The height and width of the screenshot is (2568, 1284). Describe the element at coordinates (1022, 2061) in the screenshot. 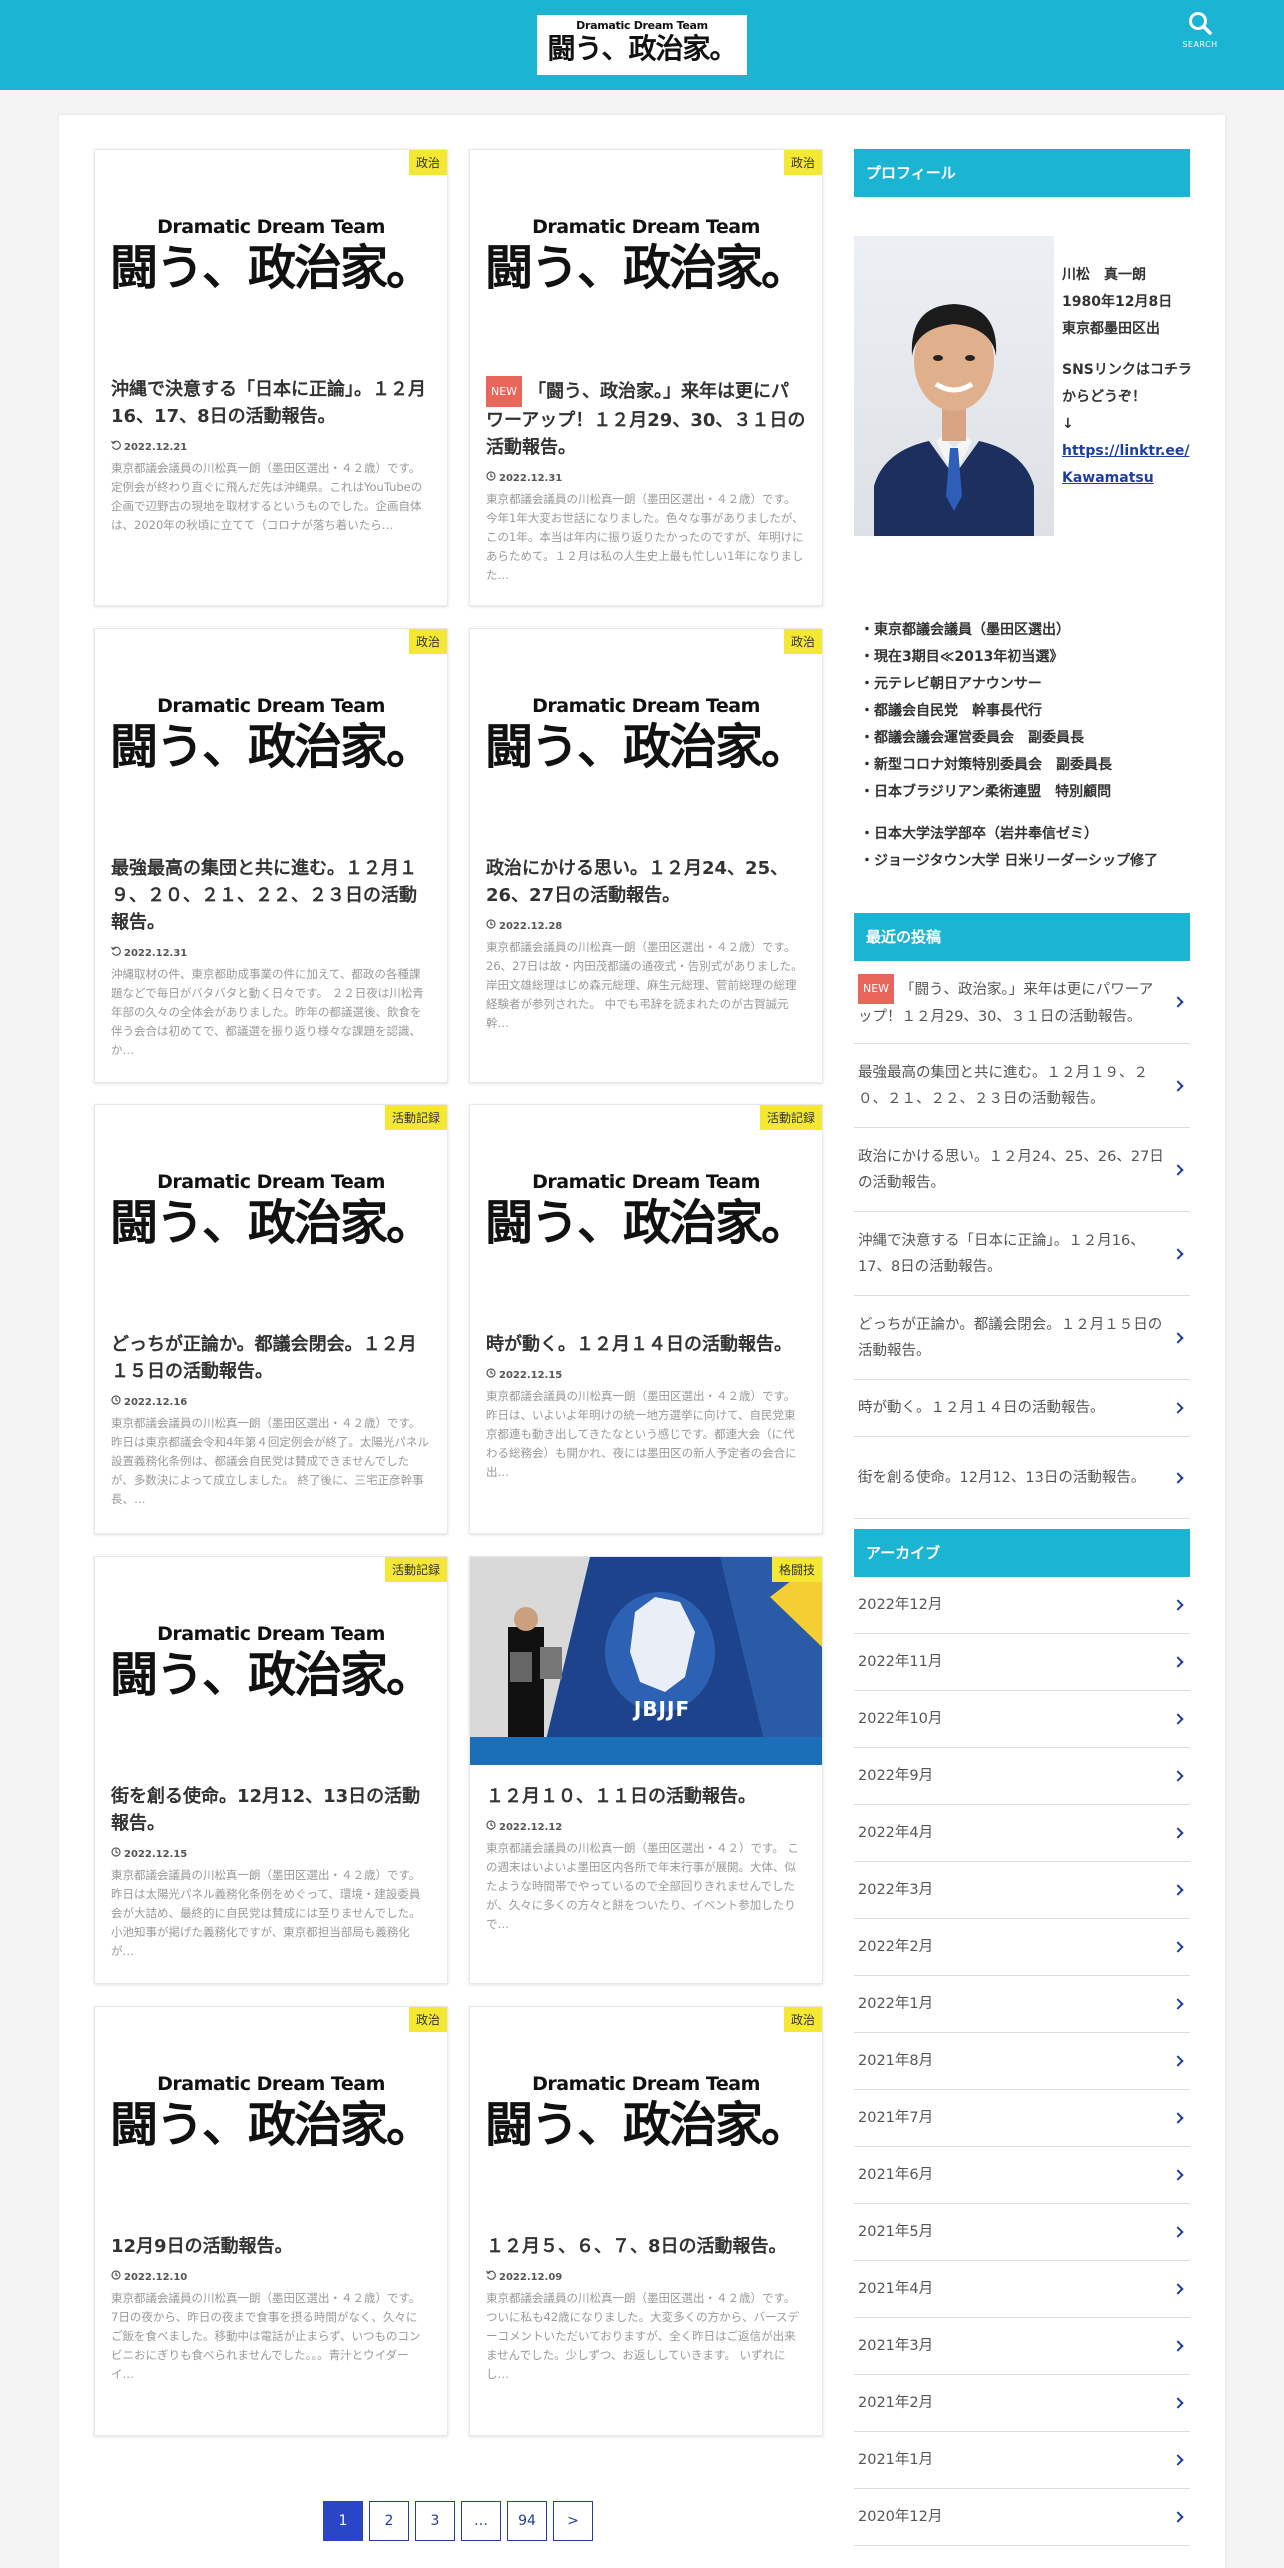

I see `archive-item: 2021年8月` at that location.